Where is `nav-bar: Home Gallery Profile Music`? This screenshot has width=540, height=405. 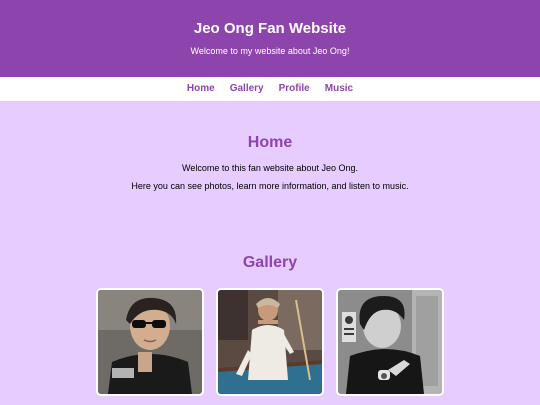 nav-bar: Home Gallery Profile Music is located at coordinates (270, 89).